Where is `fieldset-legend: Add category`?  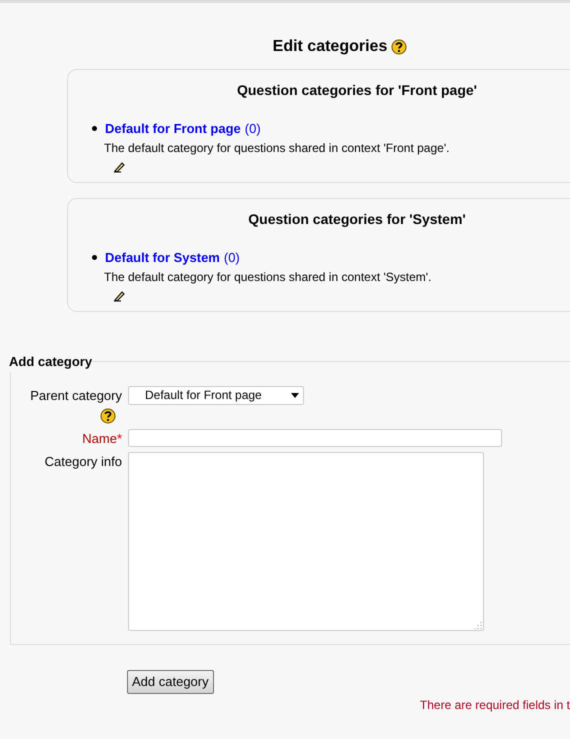
fieldset-legend: Add category is located at coordinates (50, 362).